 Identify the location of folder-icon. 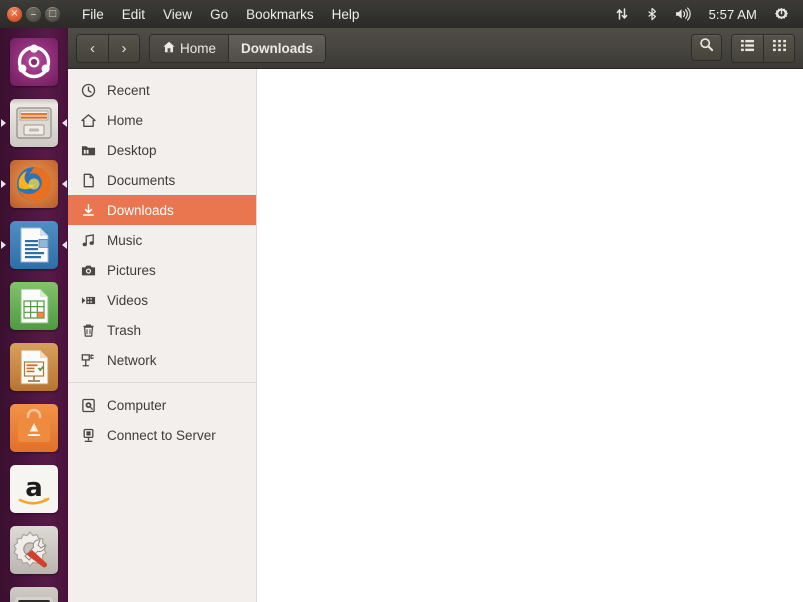
(88, 150).